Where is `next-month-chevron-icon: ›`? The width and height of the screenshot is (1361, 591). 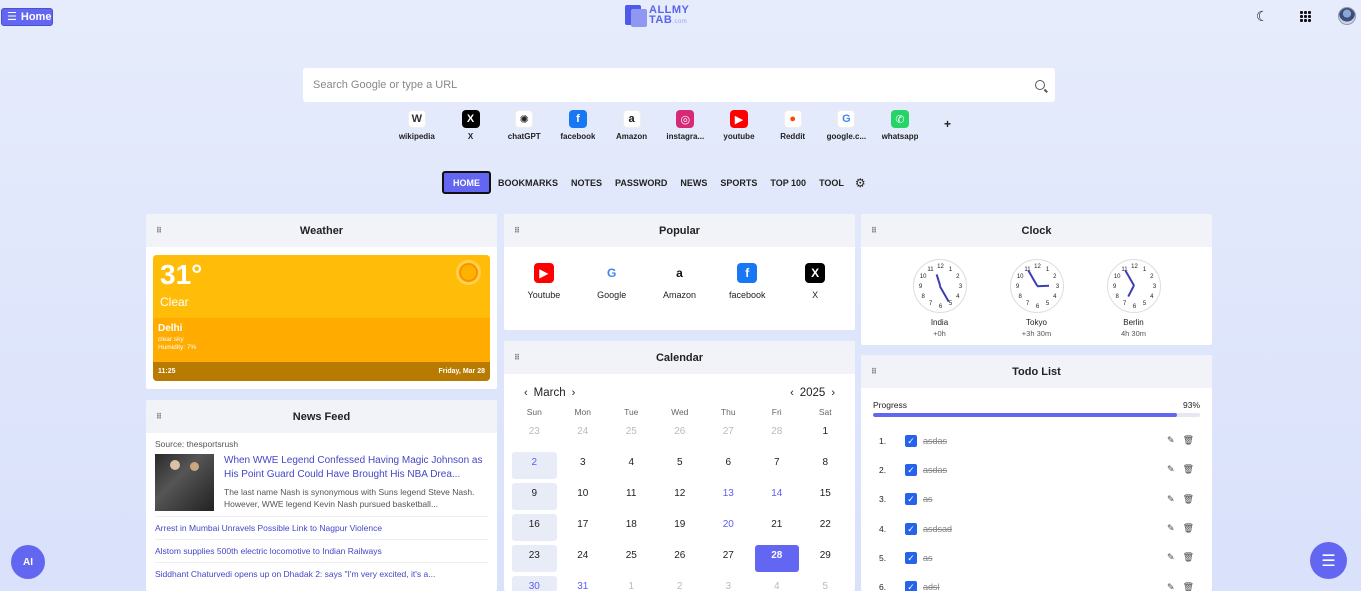
next-month-chevron-icon: › is located at coordinates (574, 393).